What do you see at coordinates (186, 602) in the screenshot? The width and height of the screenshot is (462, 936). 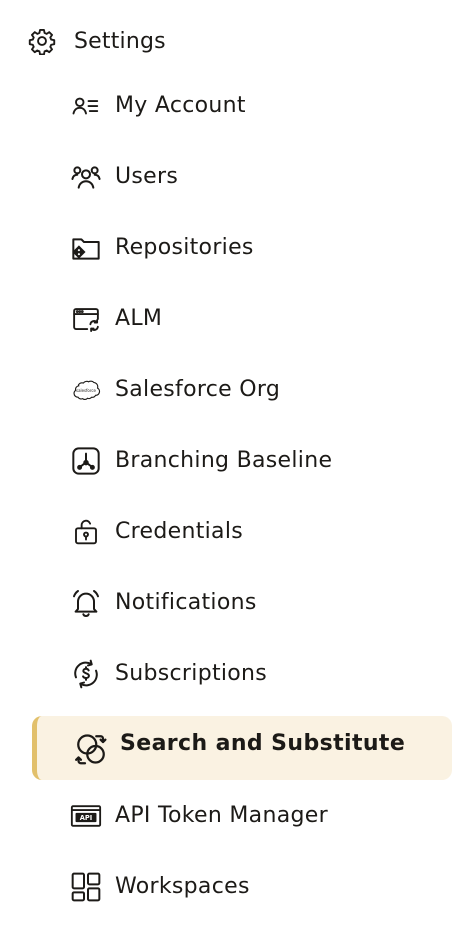 I see `nav-item-label: Notifications` at bounding box center [186, 602].